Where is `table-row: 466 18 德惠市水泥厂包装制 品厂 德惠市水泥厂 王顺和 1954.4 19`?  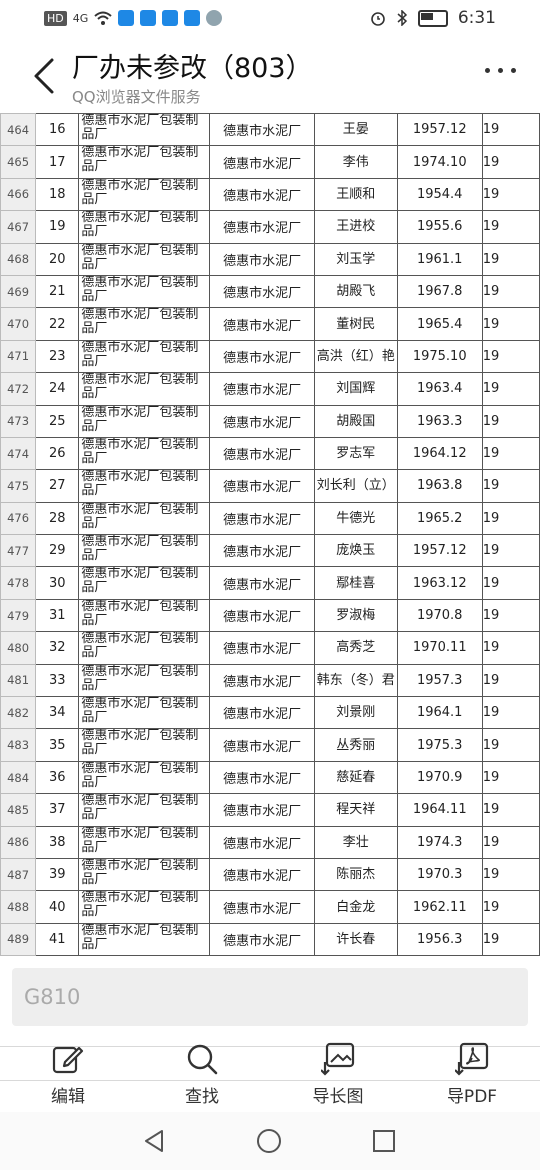 table-row: 466 18 德惠市水泥厂包装制 品厂 德惠市水泥厂 王顺和 1954.4 19 is located at coordinates (270, 194).